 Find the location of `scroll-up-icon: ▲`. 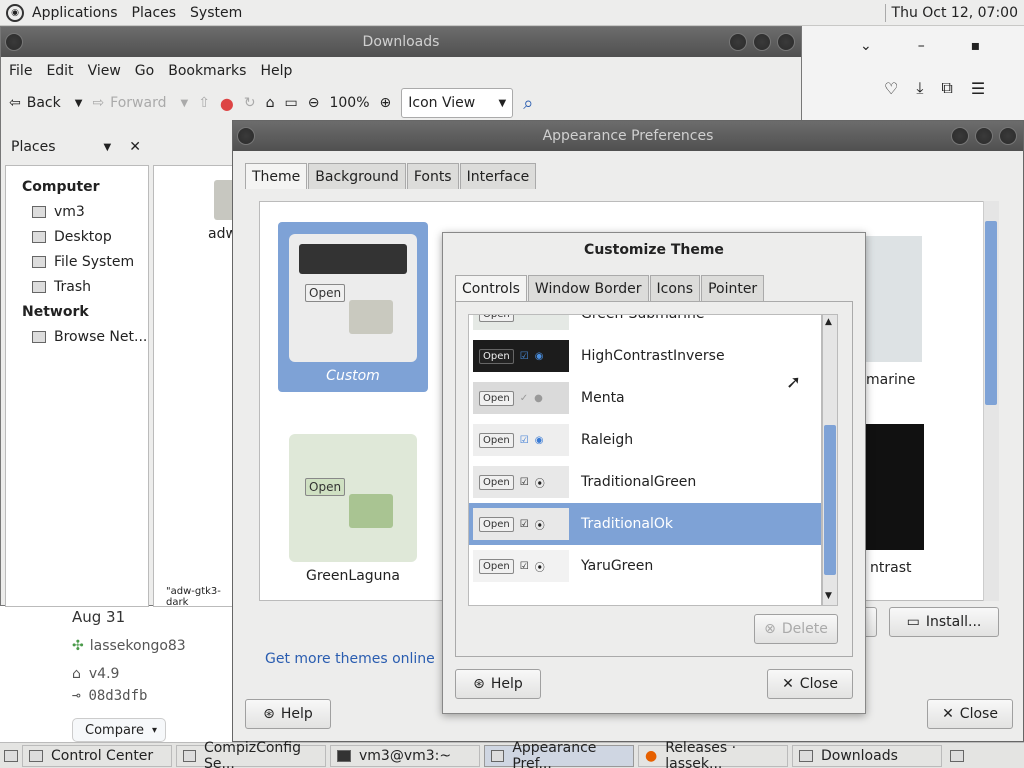

scroll-up-icon: ▲ is located at coordinates (828, 322).